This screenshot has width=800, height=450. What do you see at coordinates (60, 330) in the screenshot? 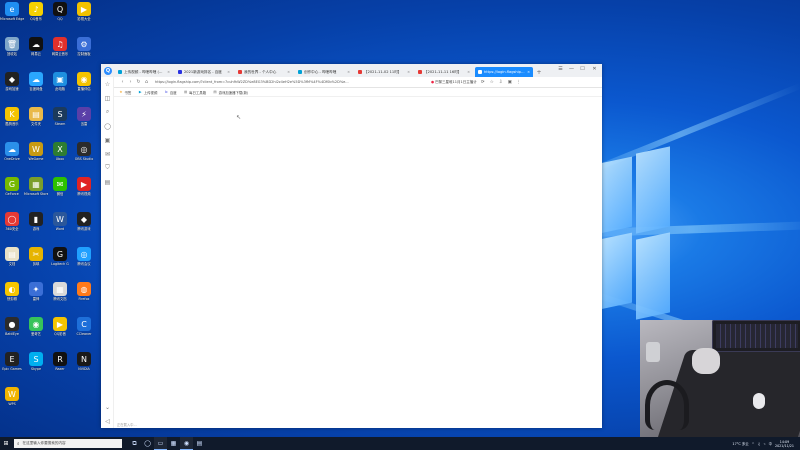
I see `desktop-icon: ▶ QQ影音` at bounding box center [60, 330].